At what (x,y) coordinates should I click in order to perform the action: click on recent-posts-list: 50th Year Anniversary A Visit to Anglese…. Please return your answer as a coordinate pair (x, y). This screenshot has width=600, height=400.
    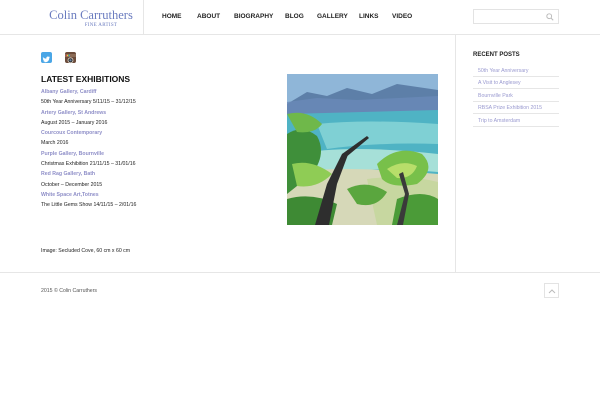
    Looking at the image, I should click on (516, 95).